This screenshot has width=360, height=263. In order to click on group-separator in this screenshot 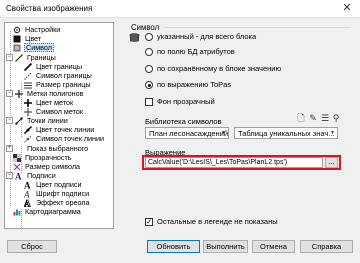, I will do `click(257, 27)`.